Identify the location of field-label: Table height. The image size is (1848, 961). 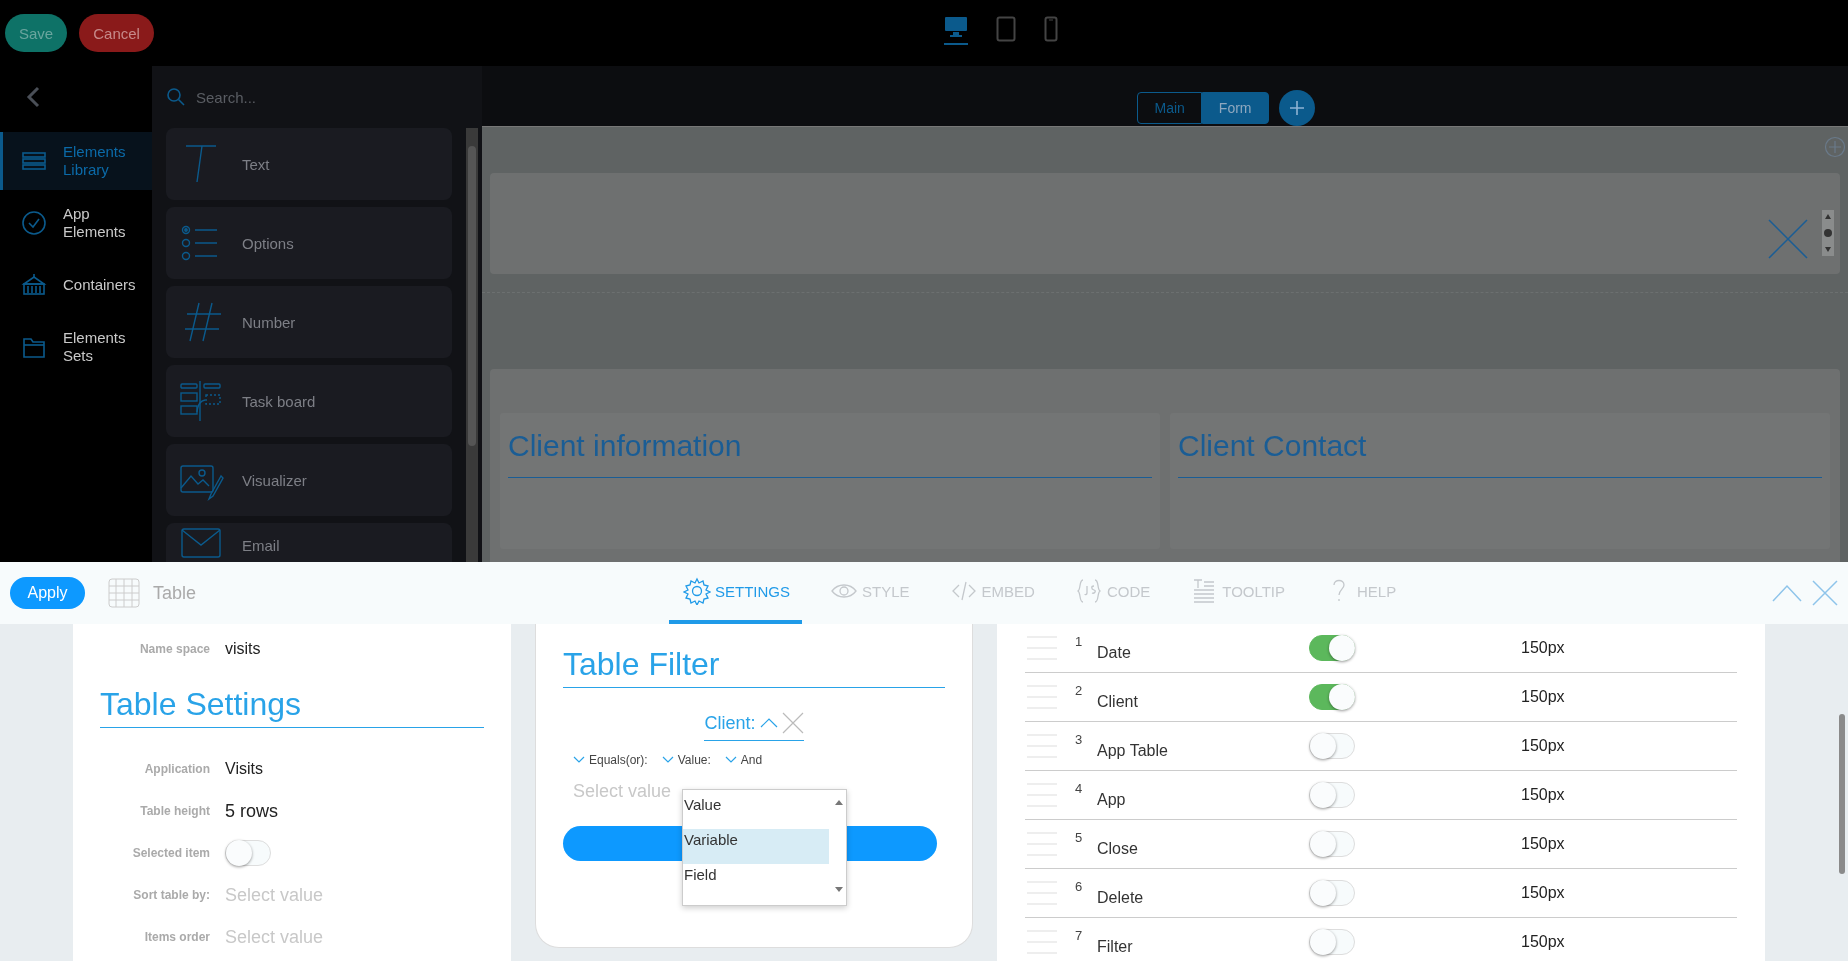
(174, 811).